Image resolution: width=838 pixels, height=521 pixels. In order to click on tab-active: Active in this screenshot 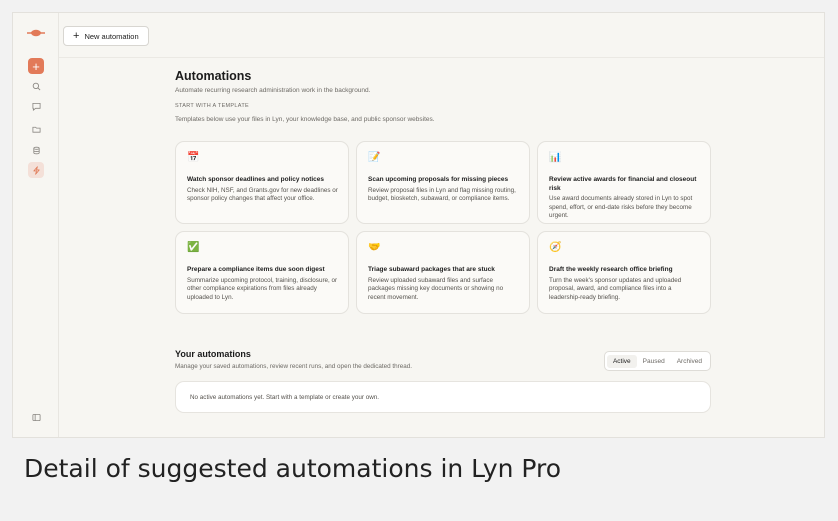, I will do `click(621, 361)`.